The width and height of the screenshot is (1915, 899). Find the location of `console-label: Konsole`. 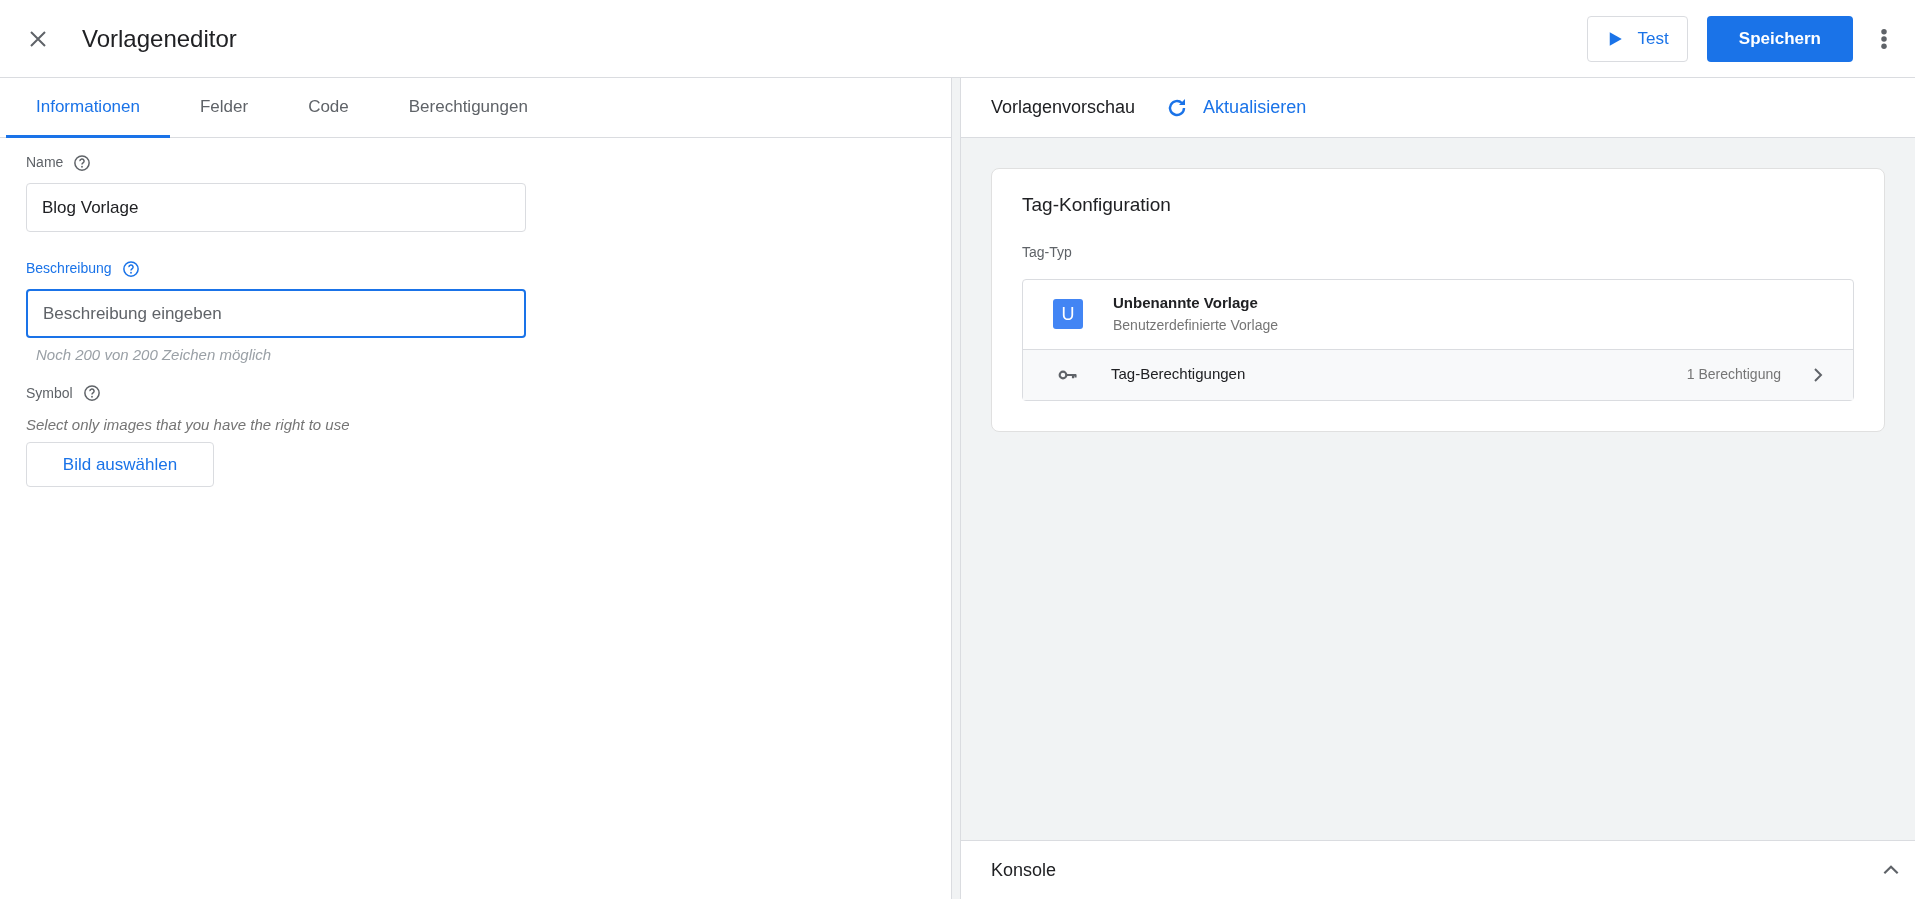

console-label: Konsole is located at coordinates (1024, 870).